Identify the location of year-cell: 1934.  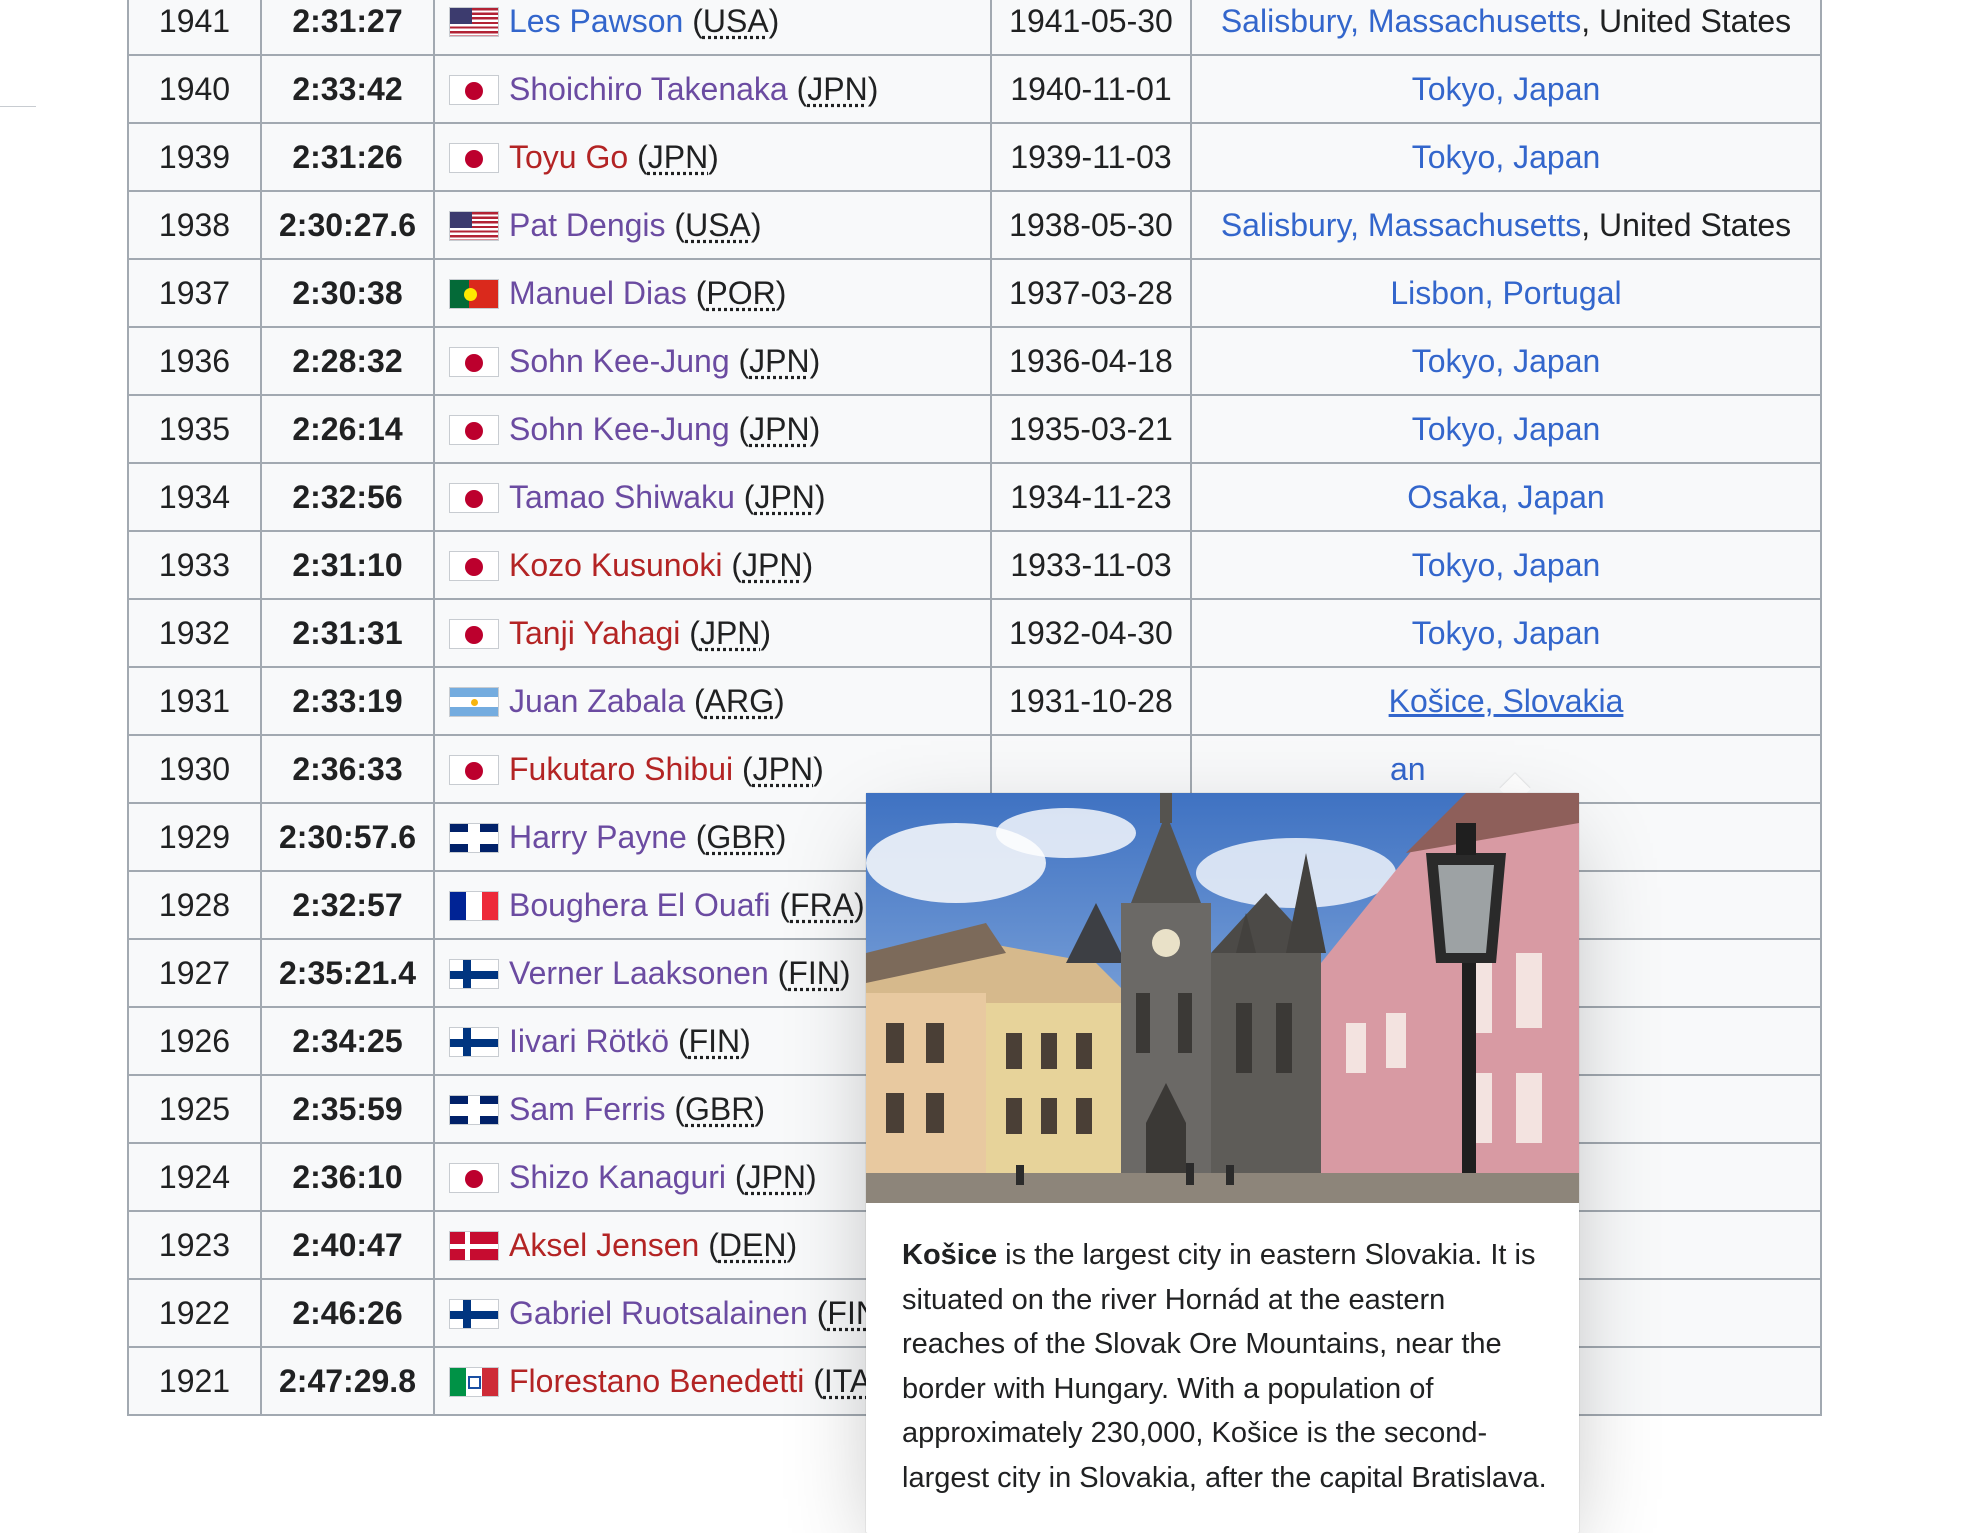
(194, 497).